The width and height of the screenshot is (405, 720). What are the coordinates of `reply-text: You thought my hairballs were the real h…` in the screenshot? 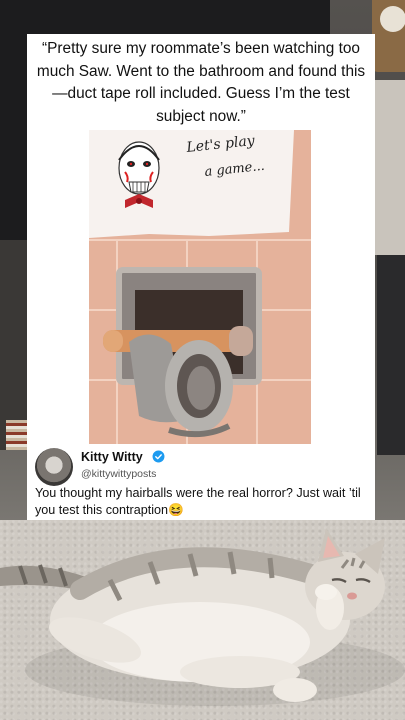 It's located at (198, 501).